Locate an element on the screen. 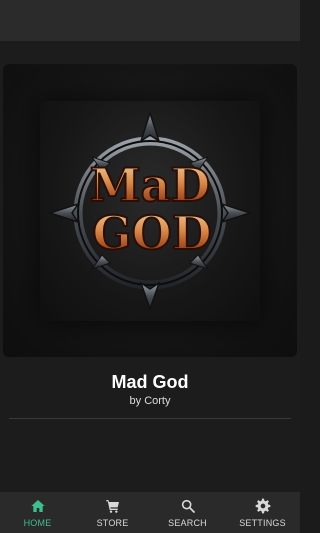  nav-item-store: STORE is located at coordinates (112, 512).